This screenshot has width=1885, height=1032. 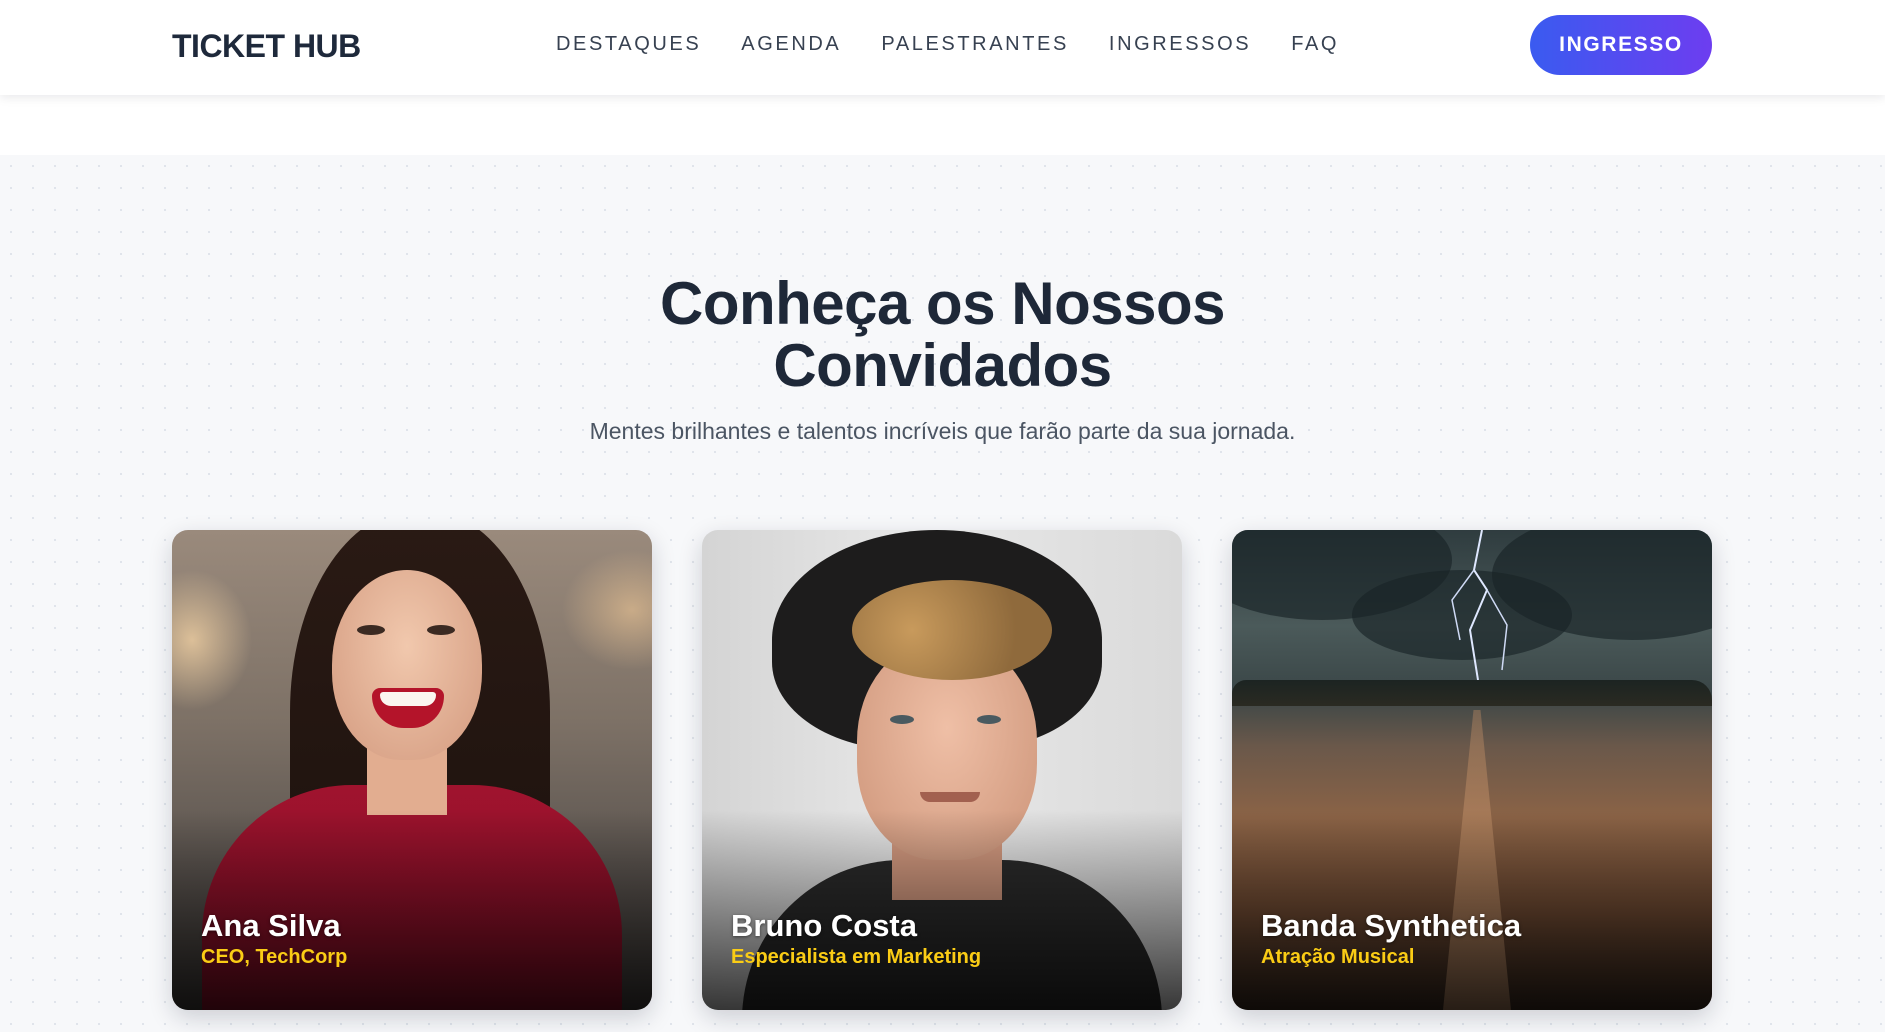 I want to click on site-logo: TICKET HUB, so click(x=266, y=46).